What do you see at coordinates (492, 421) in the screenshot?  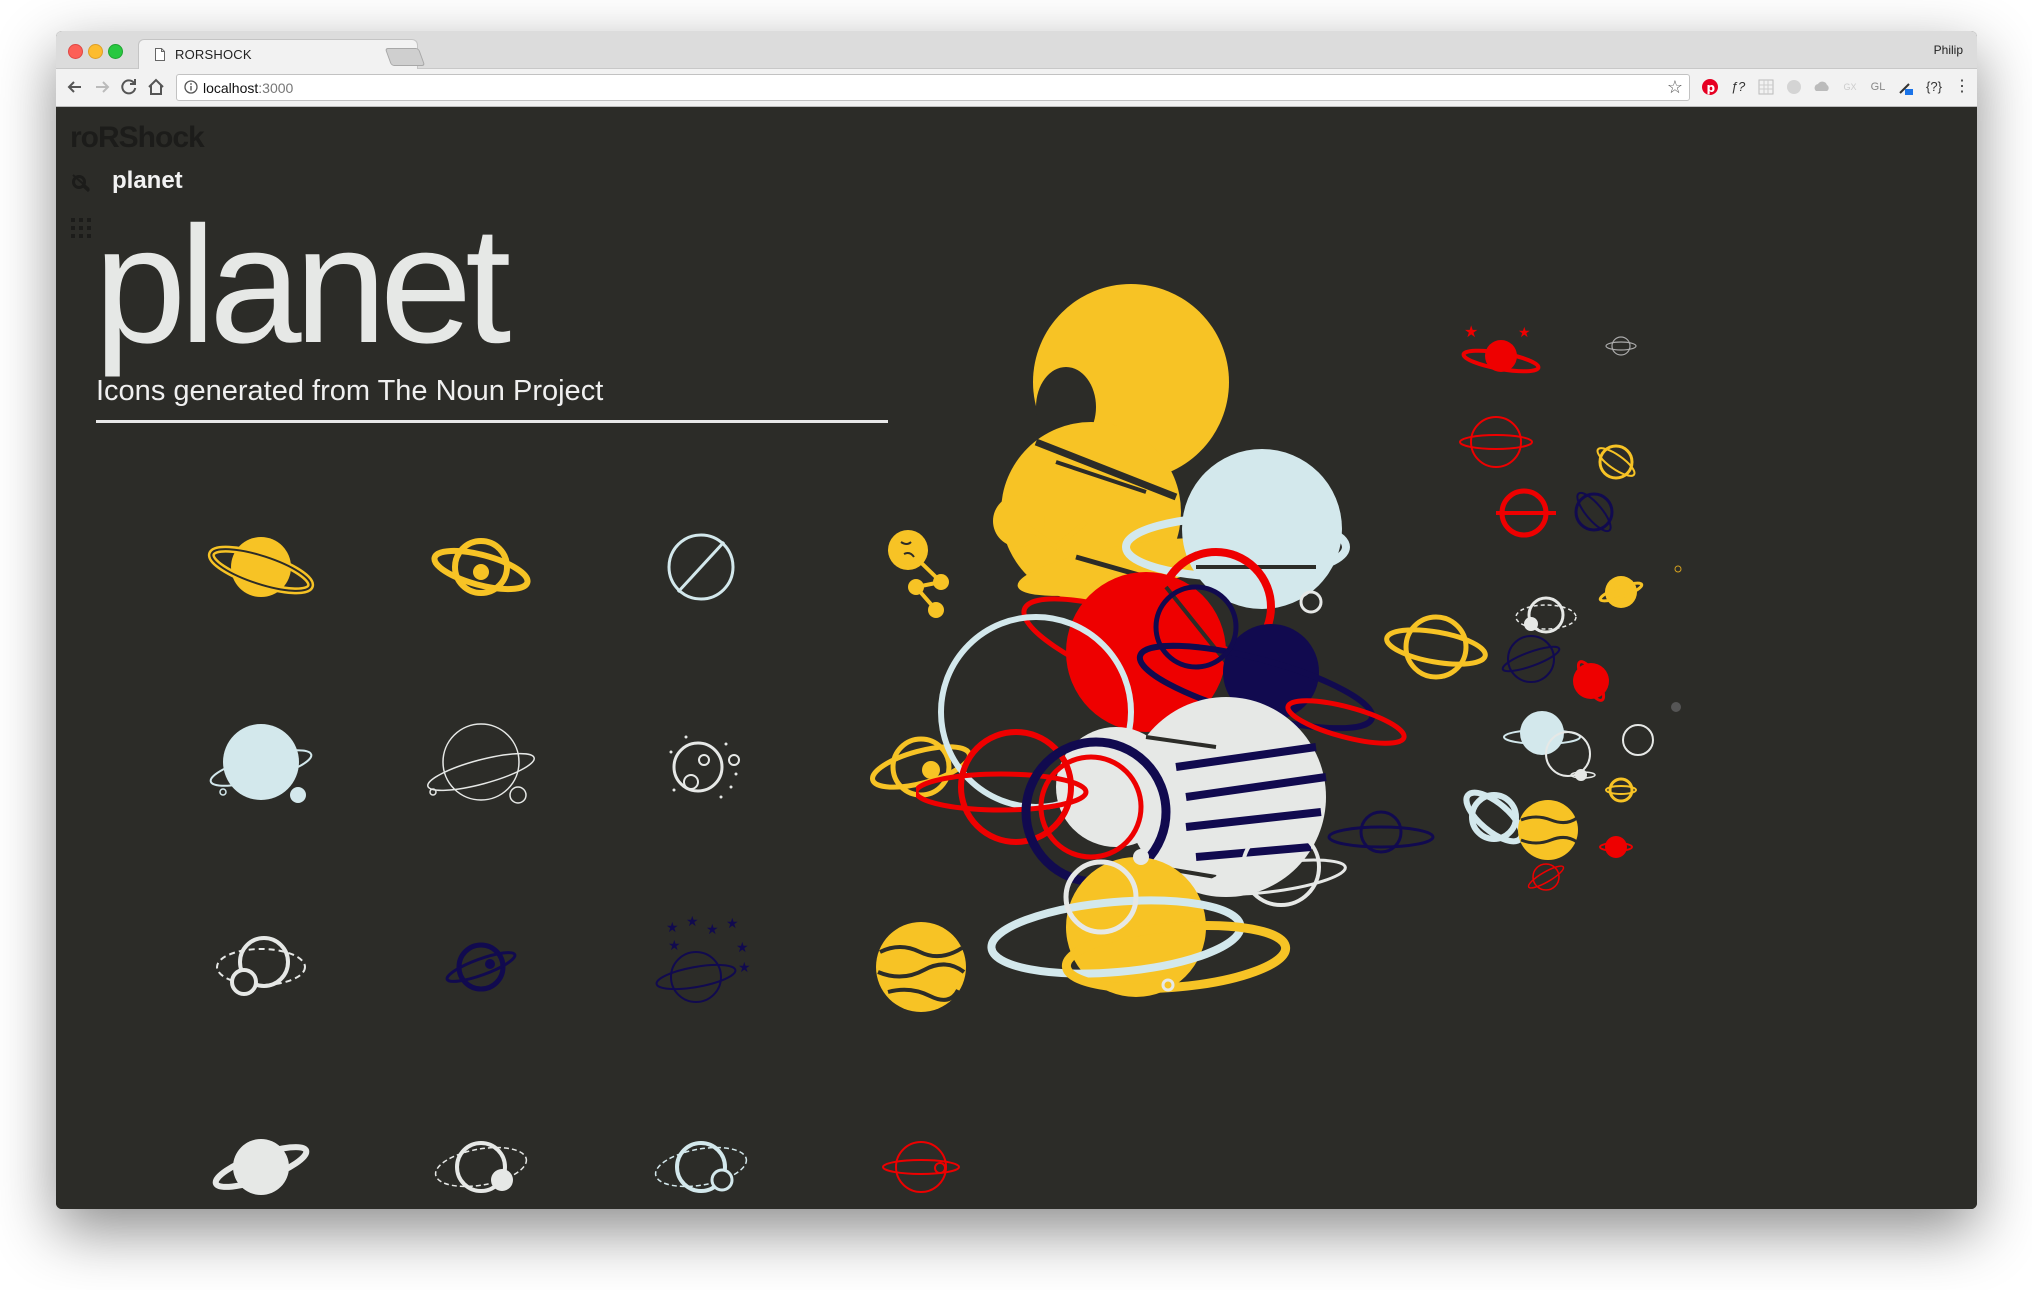 I see `subtitle-divider` at bounding box center [492, 421].